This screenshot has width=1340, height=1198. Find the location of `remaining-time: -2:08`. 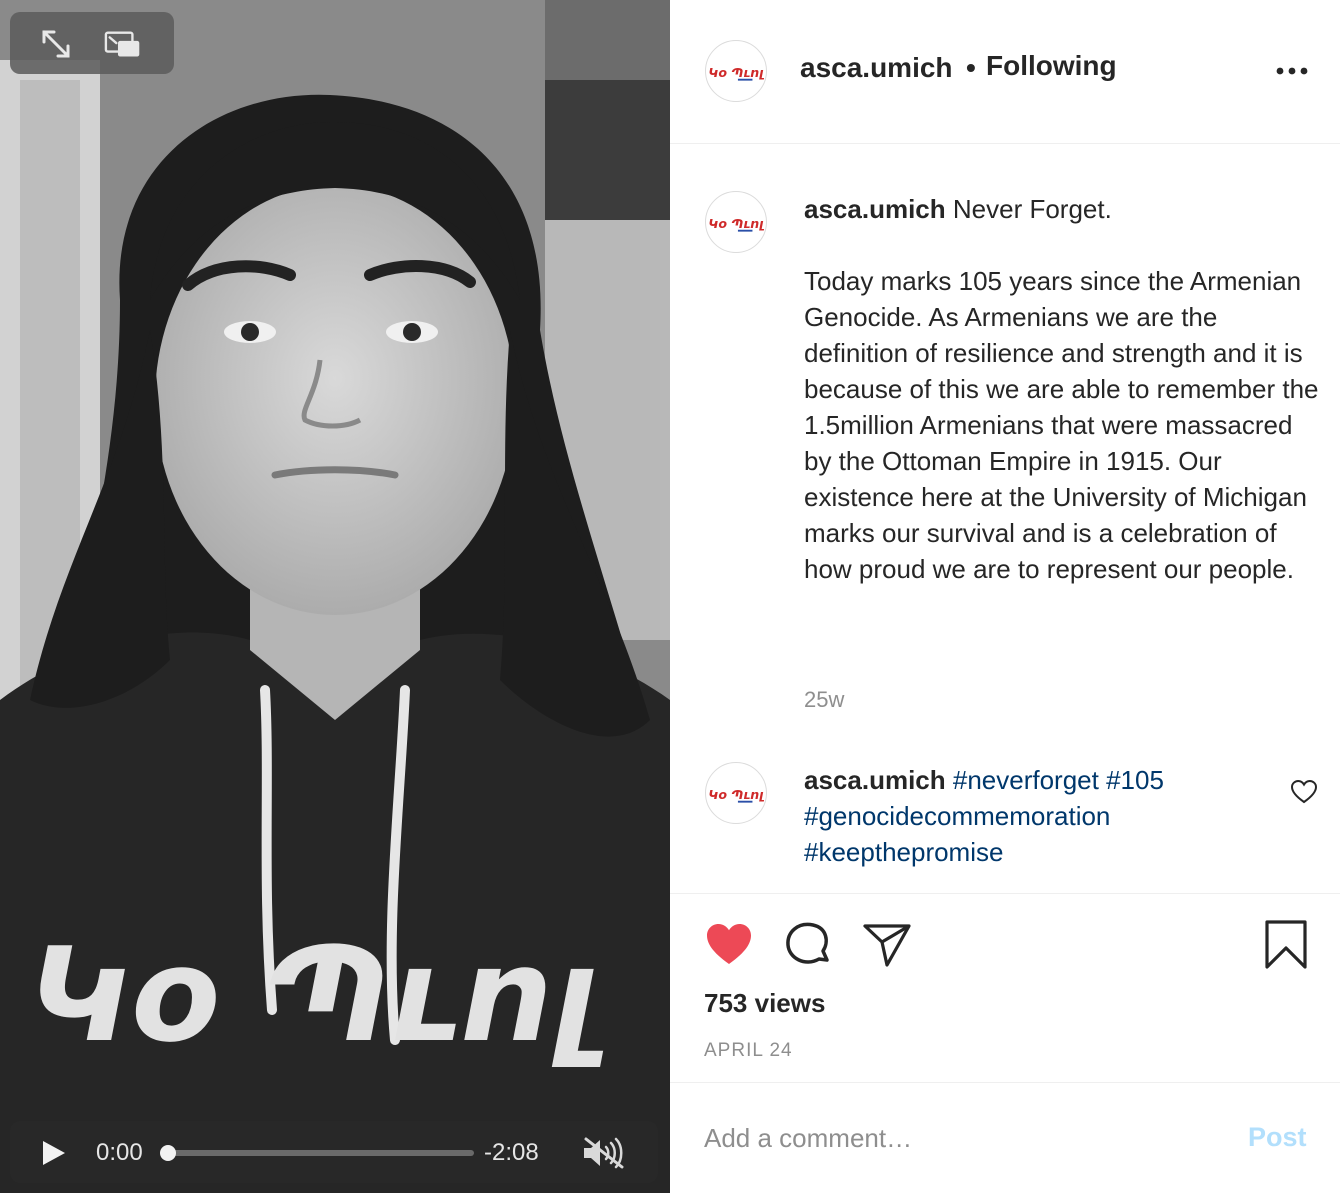

remaining-time: -2:08 is located at coordinates (511, 1152).